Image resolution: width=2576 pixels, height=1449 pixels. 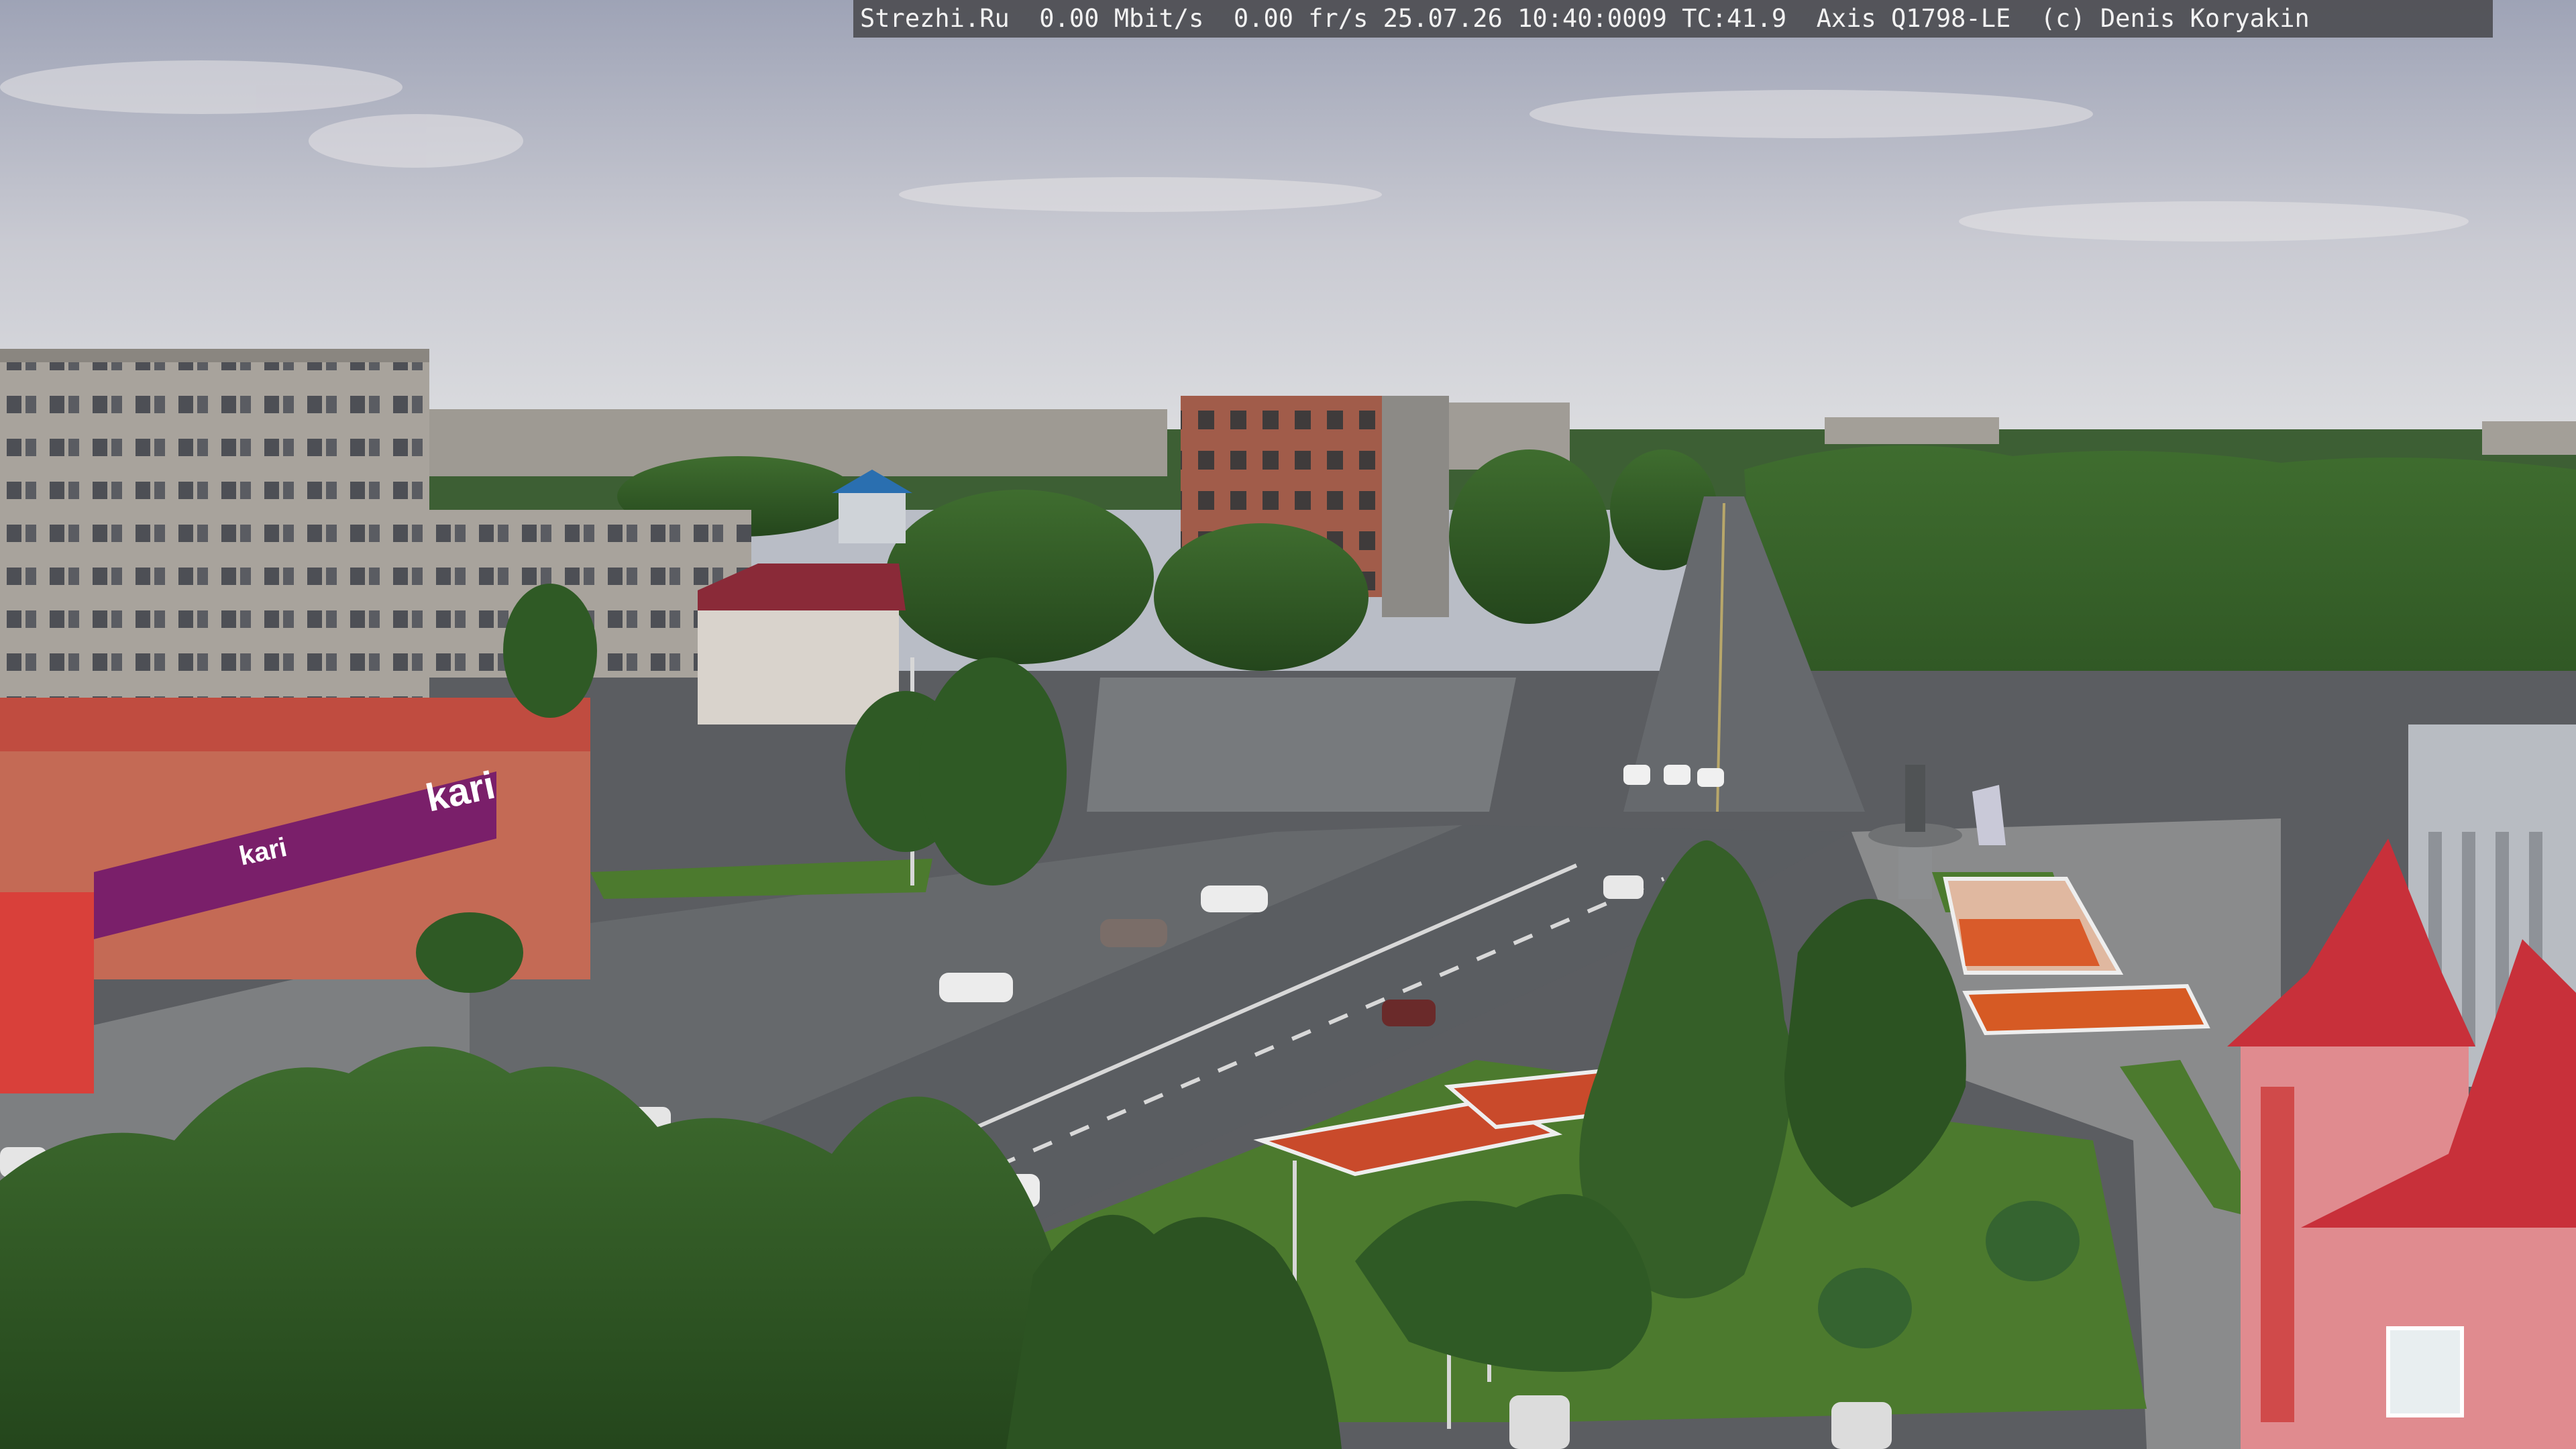 I want to click on store-red-corner, so click(x=47, y=992).